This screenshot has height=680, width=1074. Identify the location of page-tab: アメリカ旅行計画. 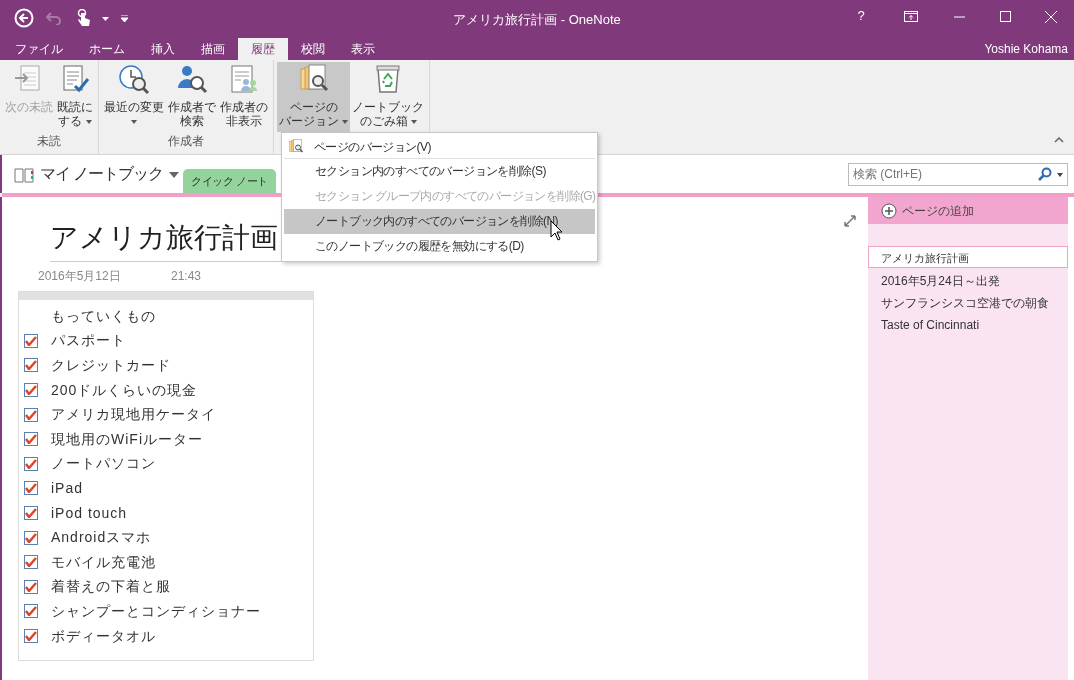
(968, 257).